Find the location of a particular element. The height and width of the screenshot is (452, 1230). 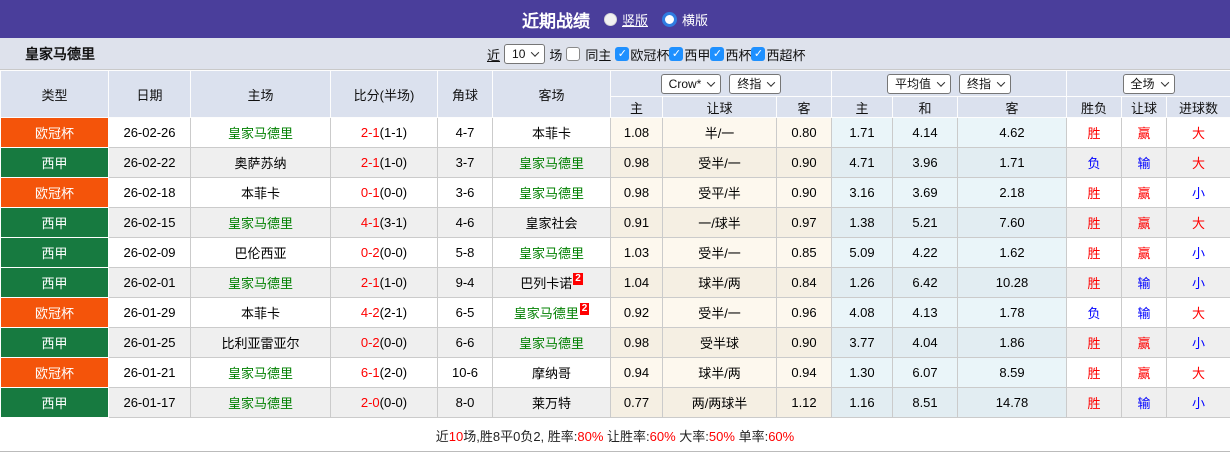

result-handicap: 赢 is located at coordinates (1144, 192).